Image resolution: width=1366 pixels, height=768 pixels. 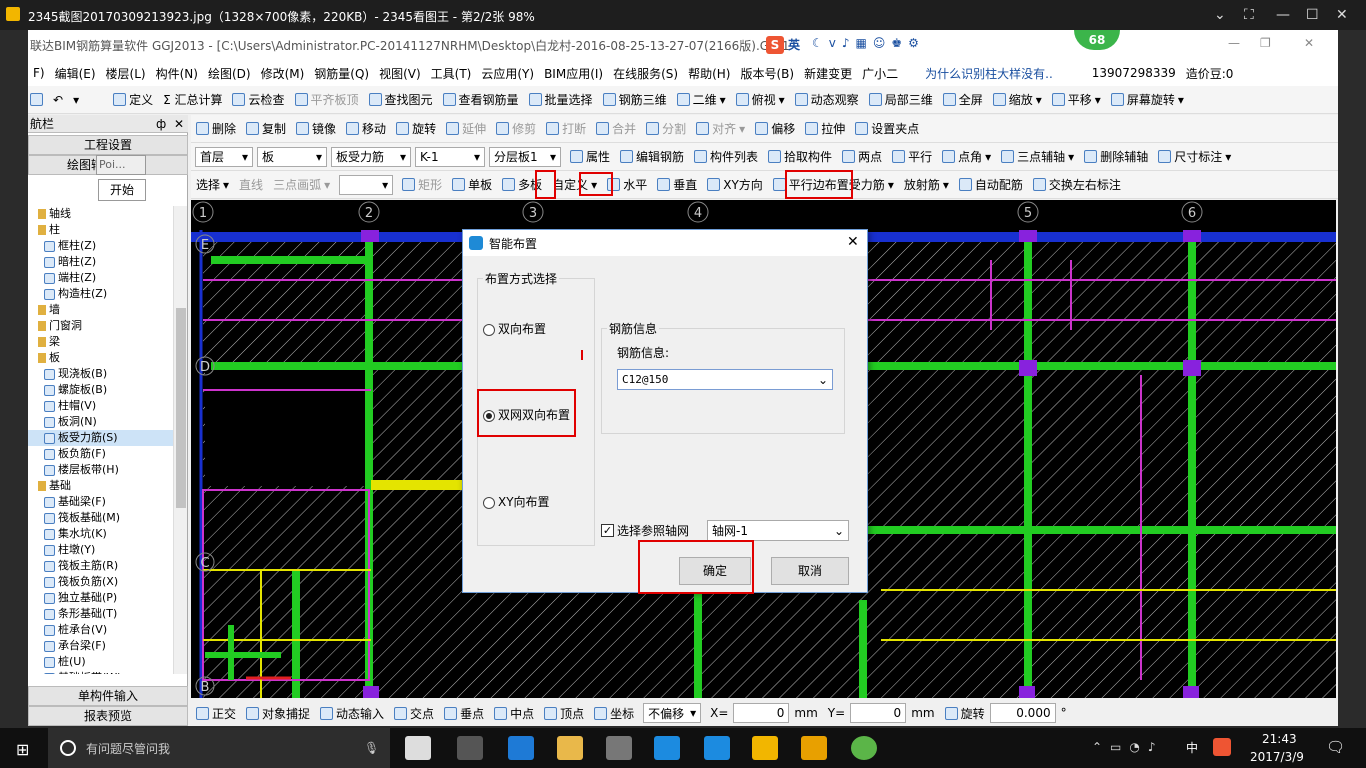 What do you see at coordinates (100, 646) in the screenshot?
I see `tree-item: 承台梁(F)` at bounding box center [100, 646].